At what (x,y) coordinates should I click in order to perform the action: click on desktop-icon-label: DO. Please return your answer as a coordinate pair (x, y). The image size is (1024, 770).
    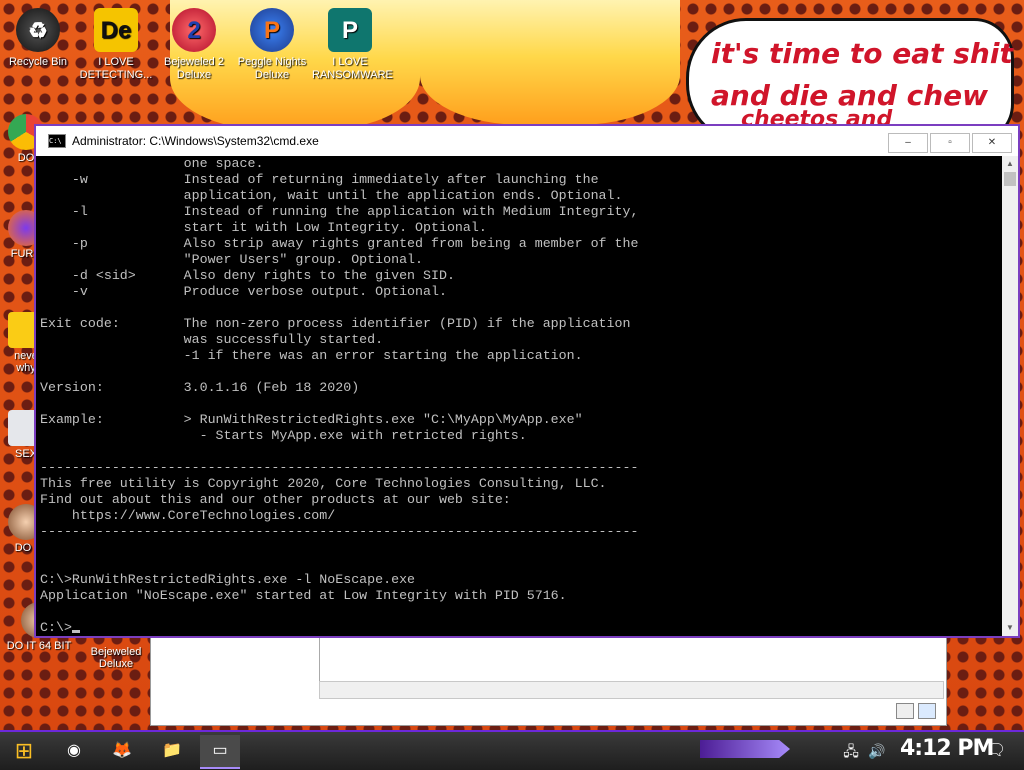
    Looking at the image, I should click on (26, 158).